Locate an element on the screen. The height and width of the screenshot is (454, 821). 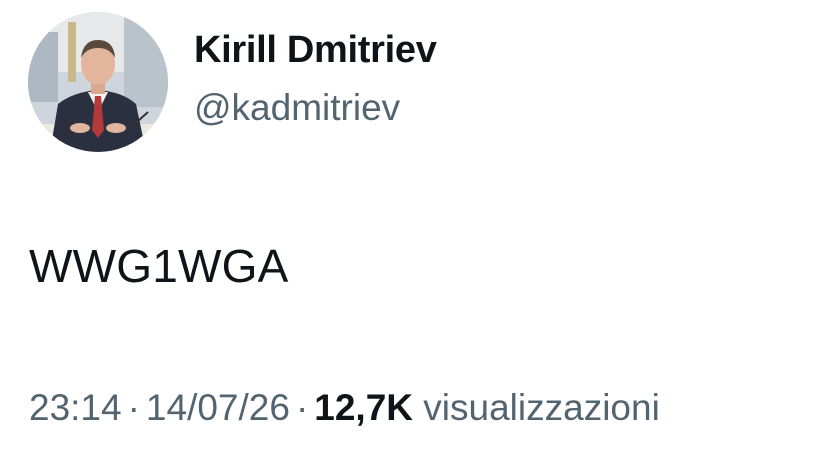
tweet-date: 14/07/26 is located at coordinates (218, 407).